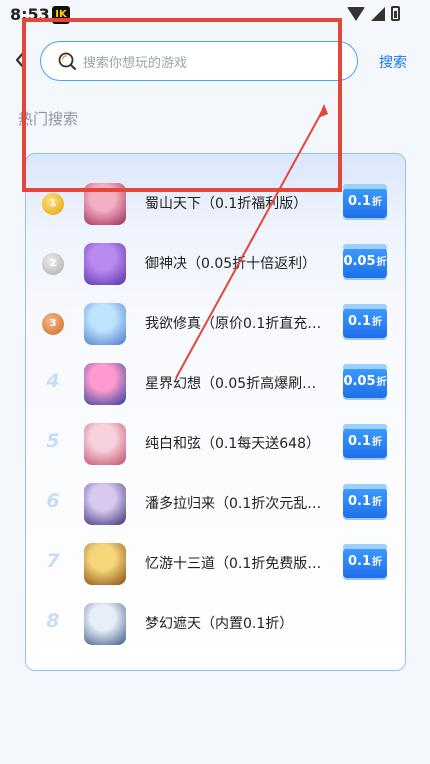  What do you see at coordinates (48, 119) in the screenshot?
I see `hot-search-title: 热门搜索` at bounding box center [48, 119].